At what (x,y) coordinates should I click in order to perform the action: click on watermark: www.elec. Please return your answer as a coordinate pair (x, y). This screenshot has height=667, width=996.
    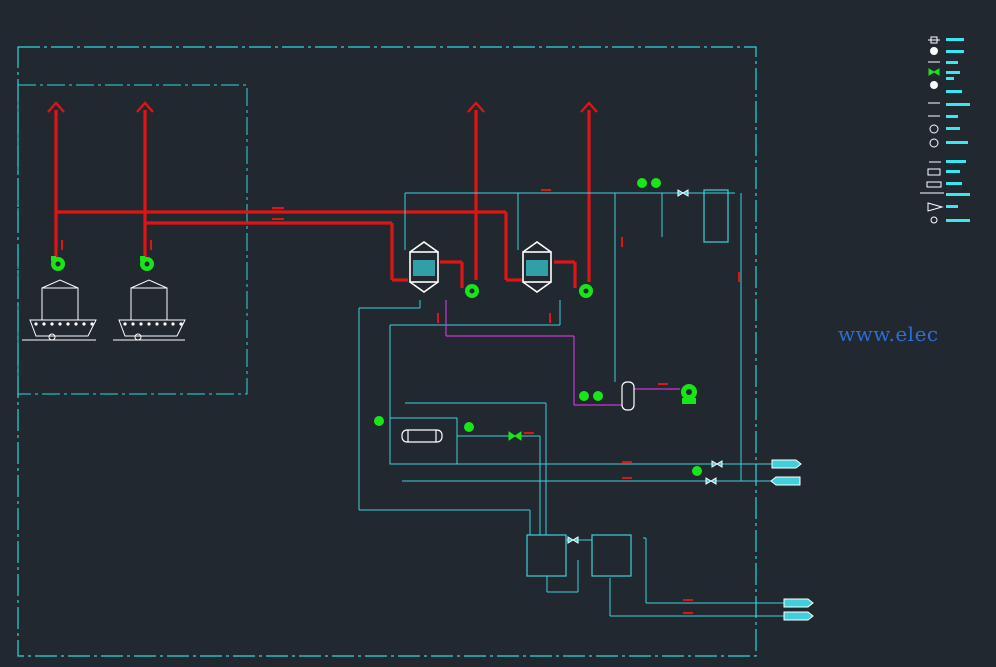
    Looking at the image, I should click on (888, 334).